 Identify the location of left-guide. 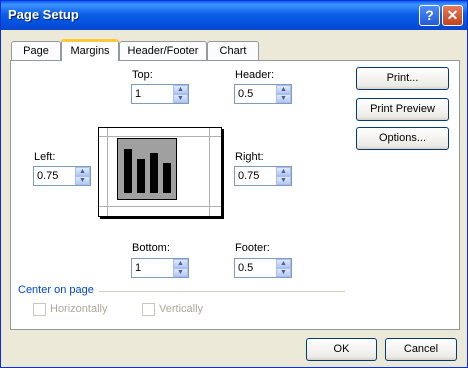
(107, 172).